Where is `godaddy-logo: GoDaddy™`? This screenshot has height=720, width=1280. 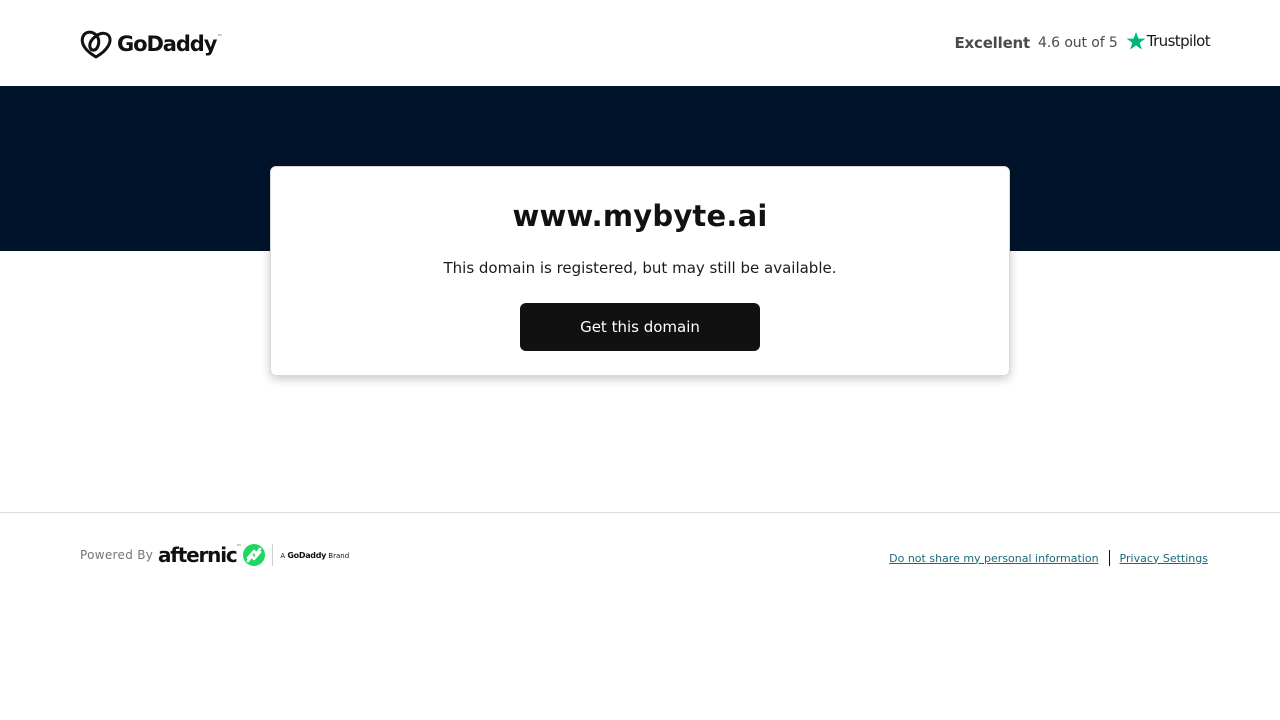 godaddy-logo: GoDaddy™ is located at coordinates (151, 44).